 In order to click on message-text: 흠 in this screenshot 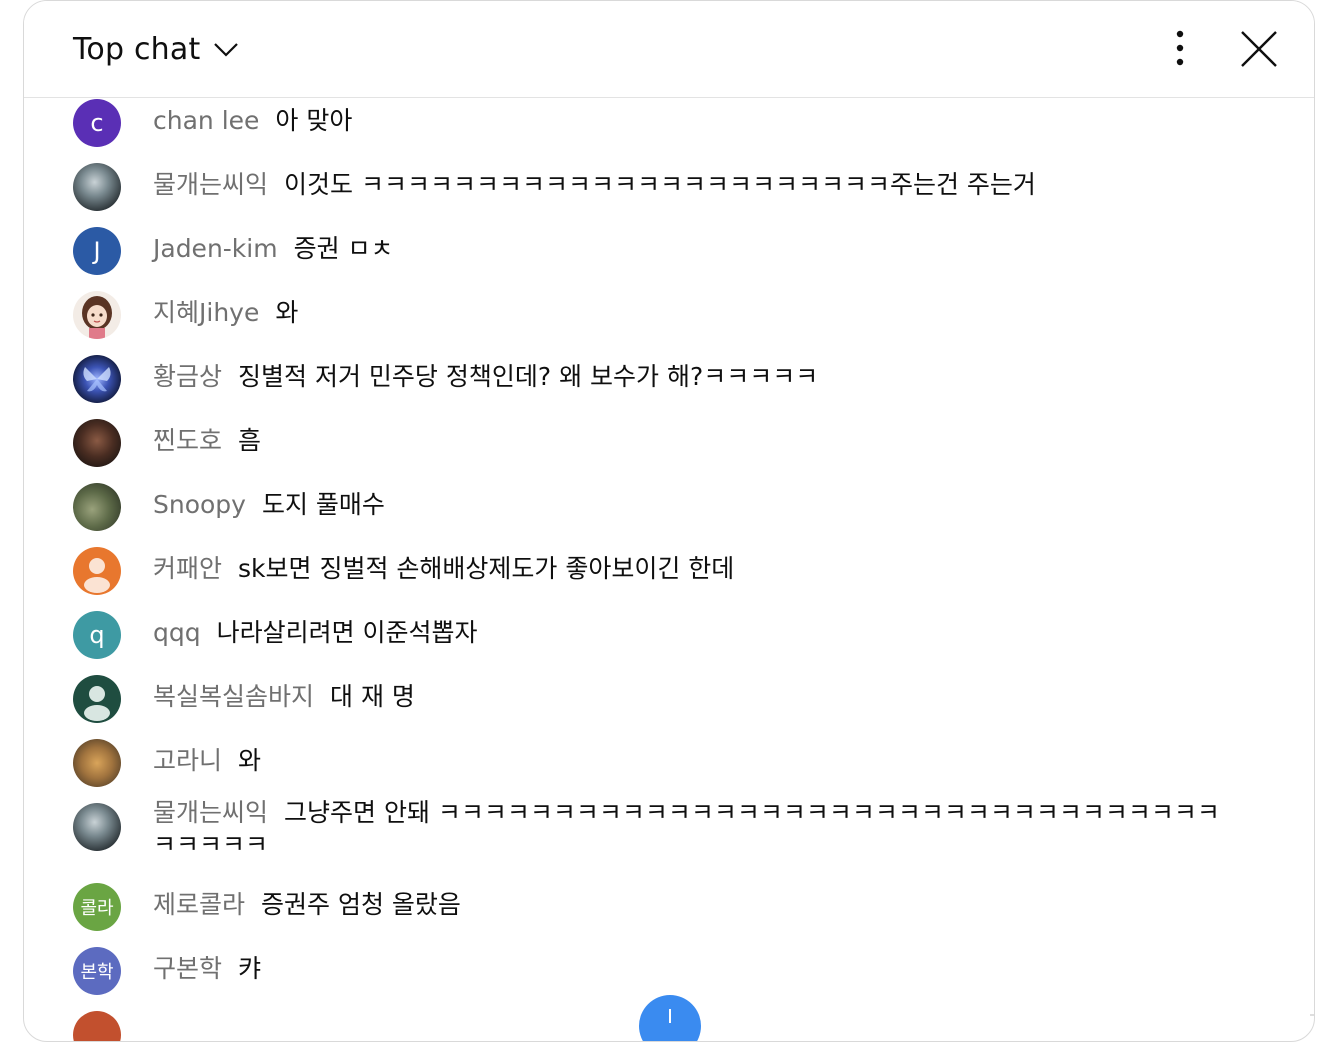, I will do `click(250, 440)`.